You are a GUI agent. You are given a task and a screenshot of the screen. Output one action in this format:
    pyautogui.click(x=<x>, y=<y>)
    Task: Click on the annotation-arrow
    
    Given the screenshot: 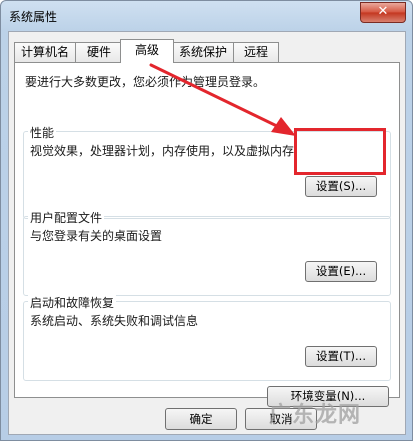 What is the action you would take?
    pyautogui.click(x=222, y=99)
    